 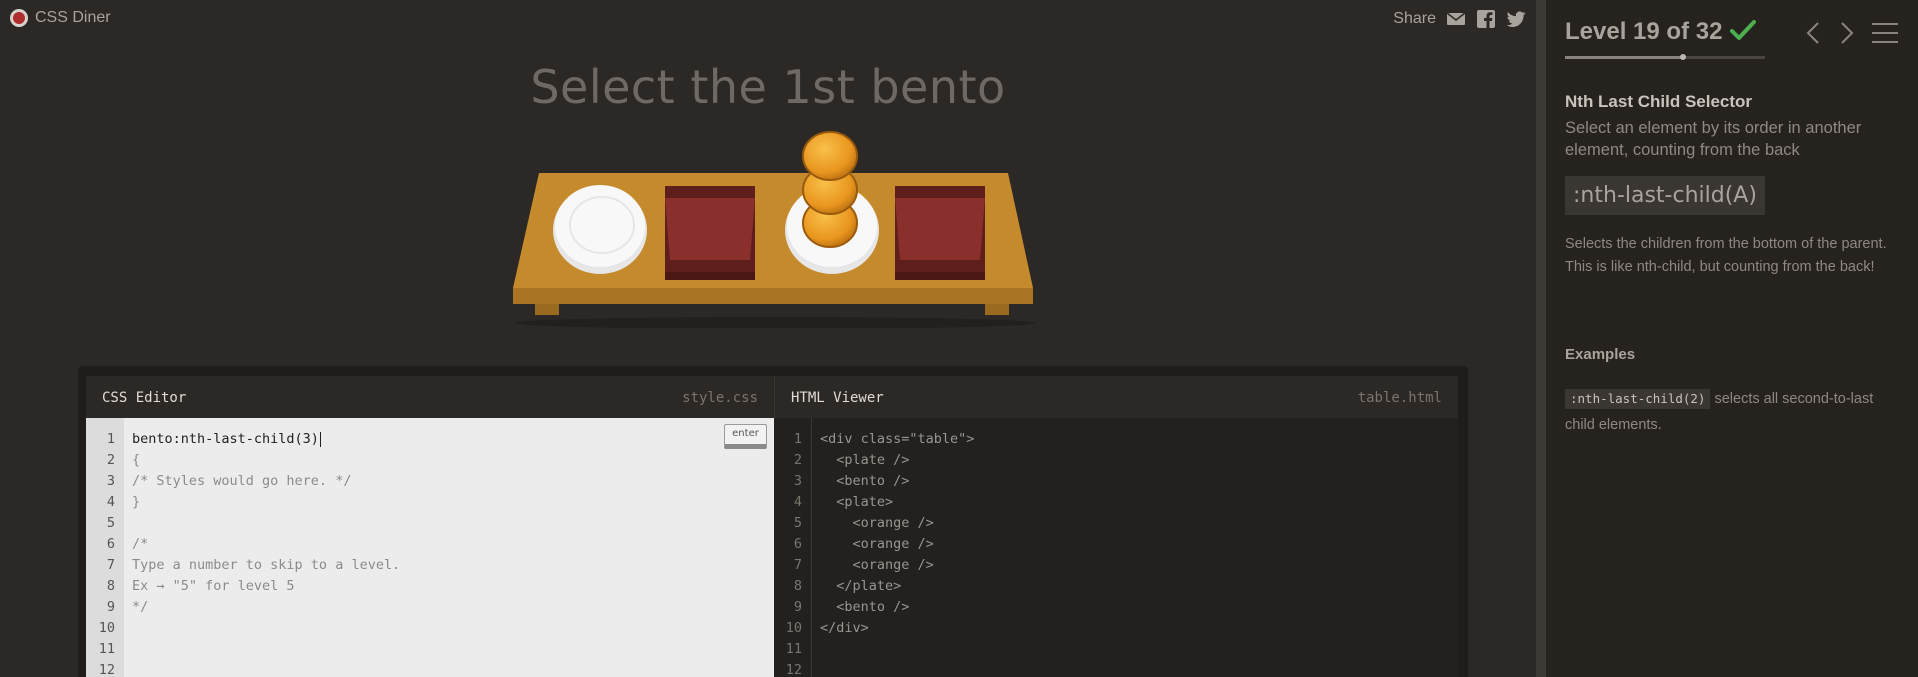 I want to click on next-level-button, so click(x=1847, y=33).